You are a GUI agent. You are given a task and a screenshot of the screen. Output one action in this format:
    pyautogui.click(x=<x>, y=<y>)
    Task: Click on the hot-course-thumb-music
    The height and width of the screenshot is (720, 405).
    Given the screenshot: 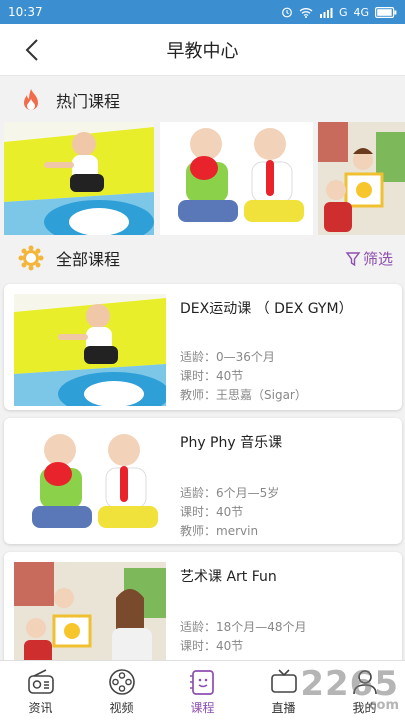 What is the action you would take?
    pyautogui.click(x=236, y=178)
    